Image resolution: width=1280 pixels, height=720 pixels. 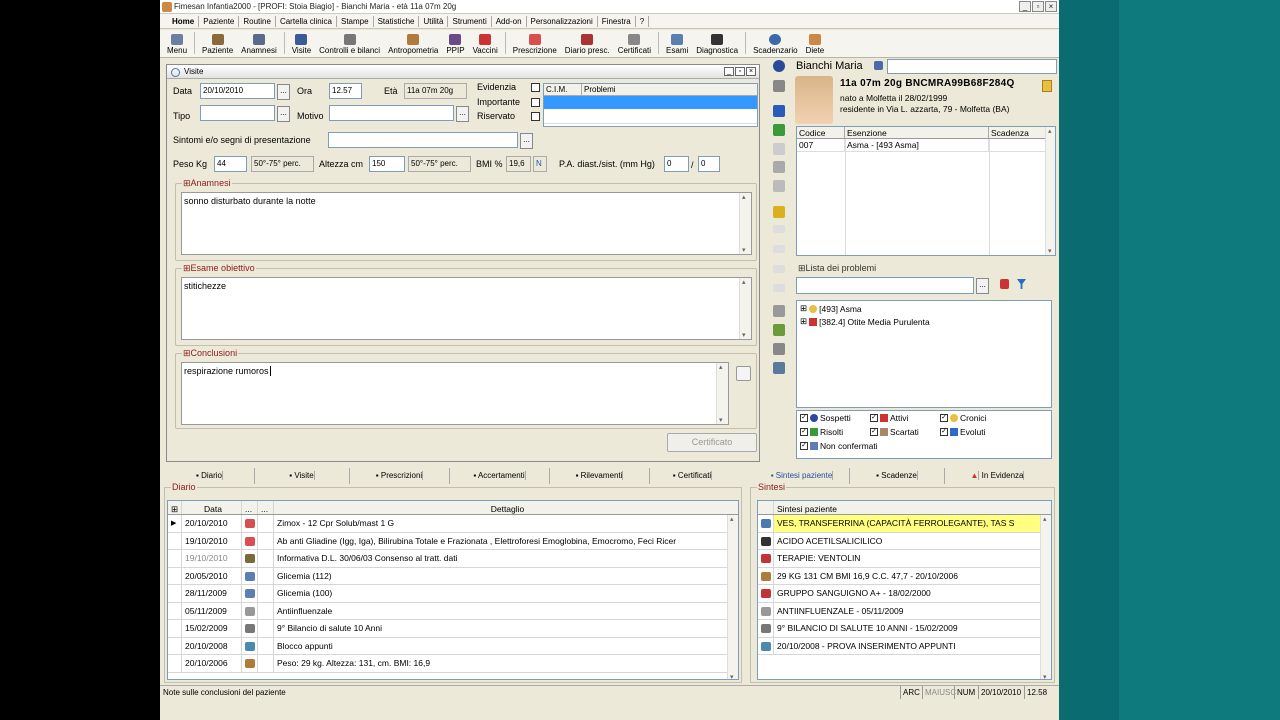 I want to click on visite-close-button: ×, so click(x=751, y=71).